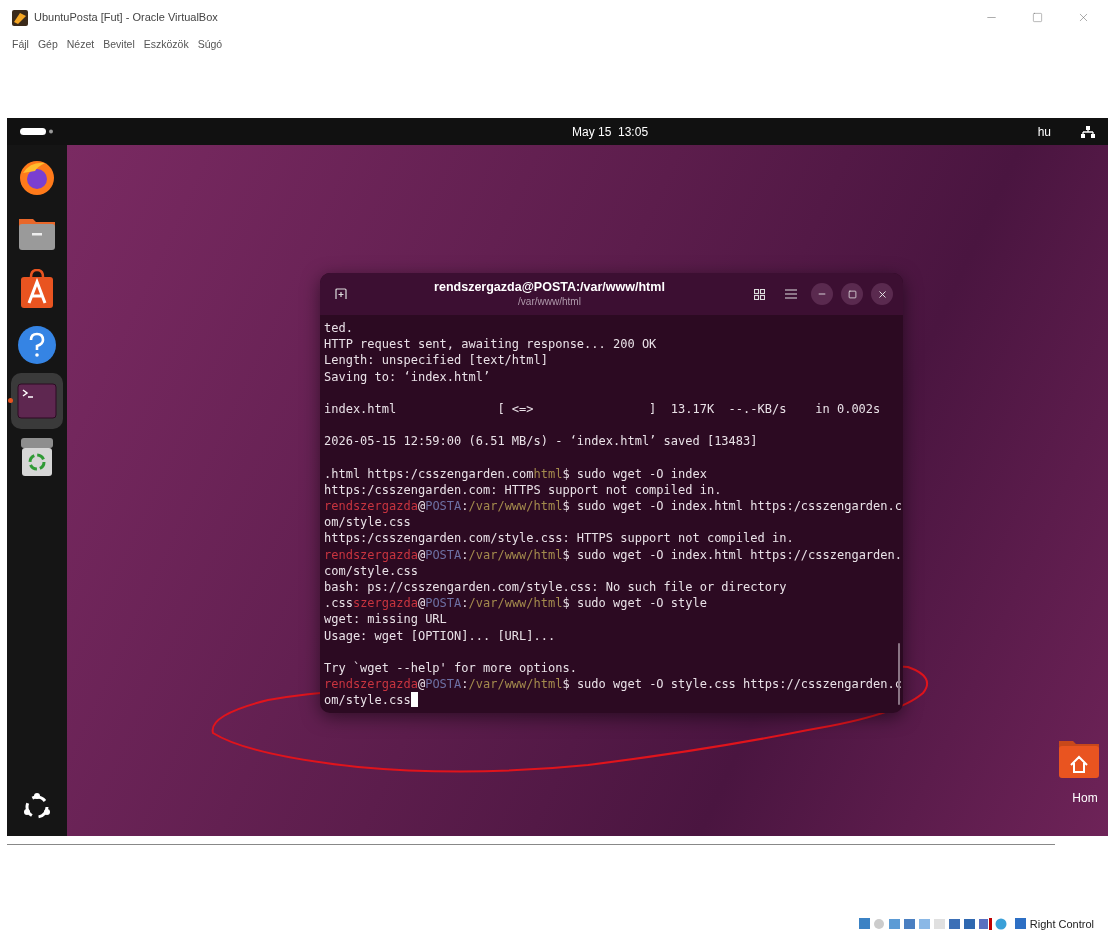  What do you see at coordinates (490, 344) in the screenshot?
I see `terminal-line: HTTP request sent, awaiting response... 200 OK` at bounding box center [490, 344].